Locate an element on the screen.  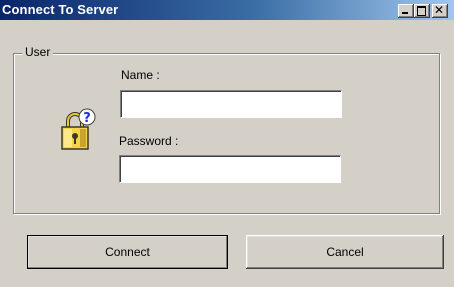
close-button: ✕ is located at coordinates (440, 10).